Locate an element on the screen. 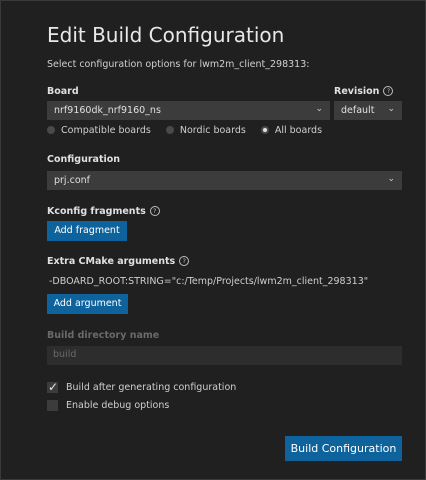  add-argument-button: Add argument is located at coordinates (87, 304).